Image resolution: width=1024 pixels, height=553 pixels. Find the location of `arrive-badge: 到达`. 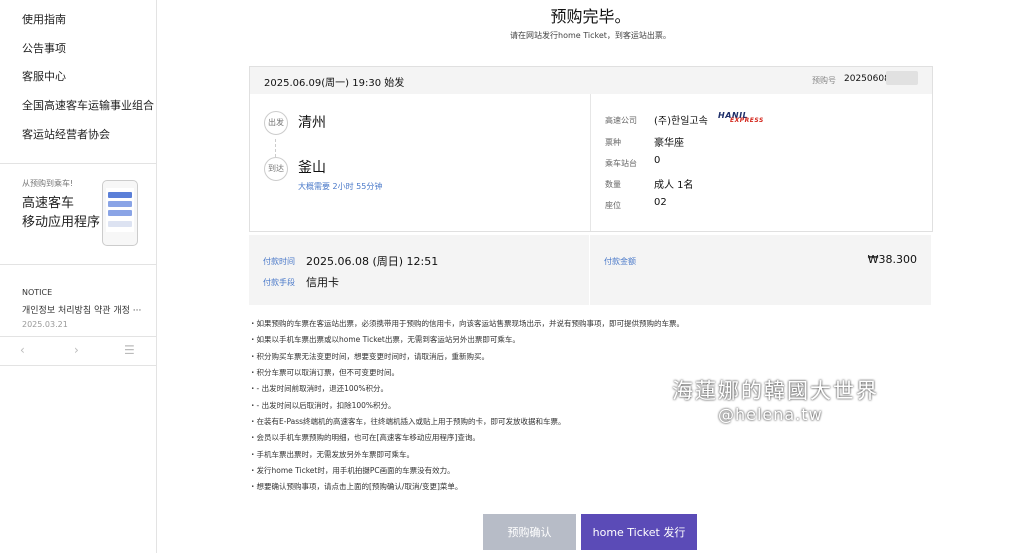

arrive-badge: 到达 is located at coordinates (276, 169).